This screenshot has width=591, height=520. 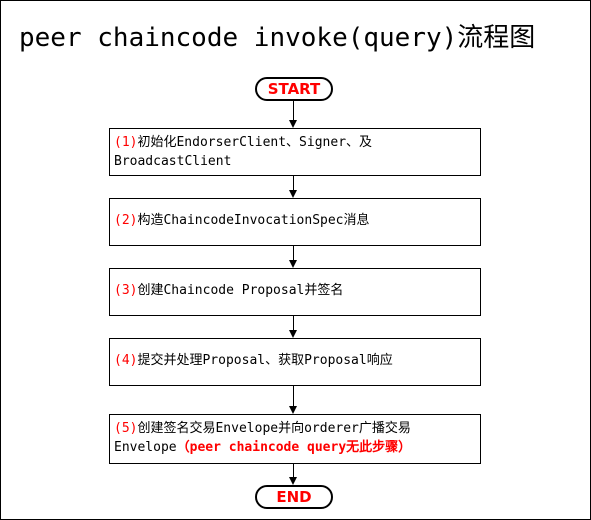 I want to click on step-4-text: 提交并处理Proposal、获取Proposal响应, so click(x=265, y=360).